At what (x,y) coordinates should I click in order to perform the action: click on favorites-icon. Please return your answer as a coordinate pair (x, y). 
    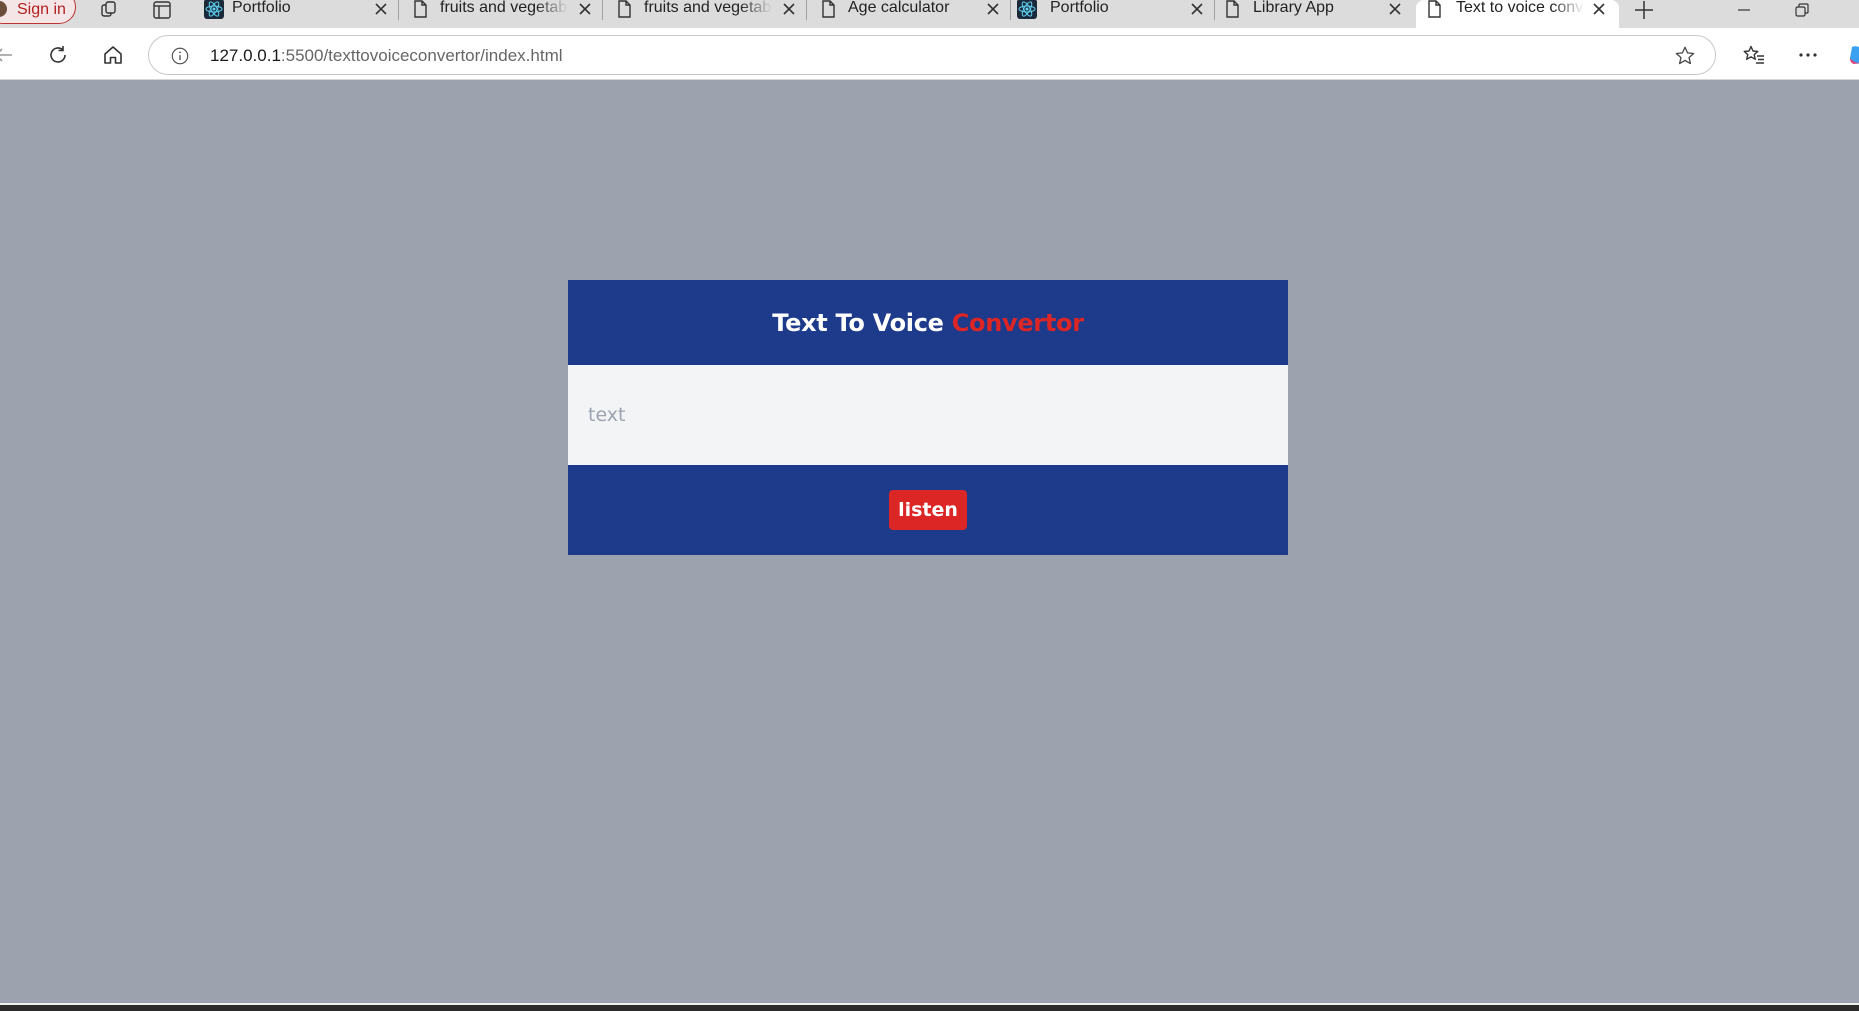
    Looking at the image, I should click on (1754, 55).